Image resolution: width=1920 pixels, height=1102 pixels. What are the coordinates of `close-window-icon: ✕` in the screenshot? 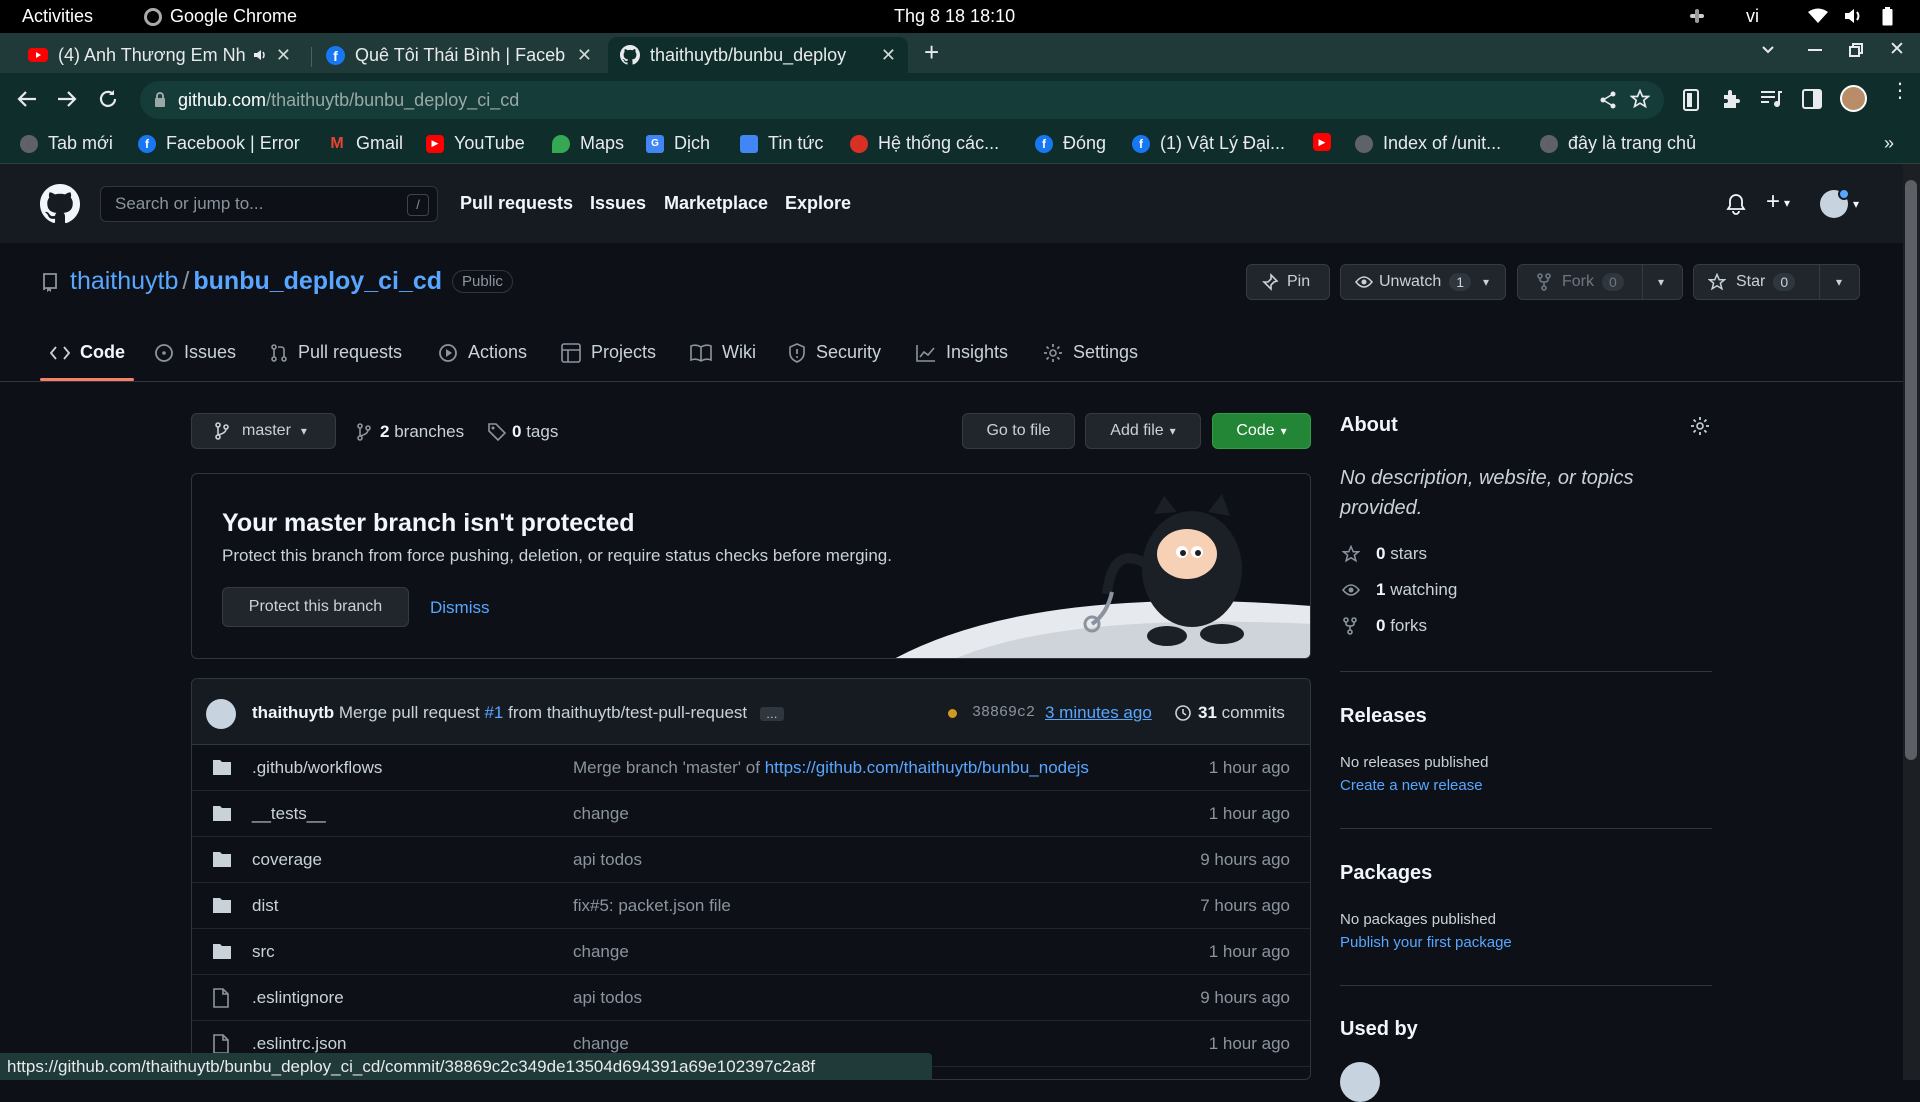 It's located at (1897, 49).